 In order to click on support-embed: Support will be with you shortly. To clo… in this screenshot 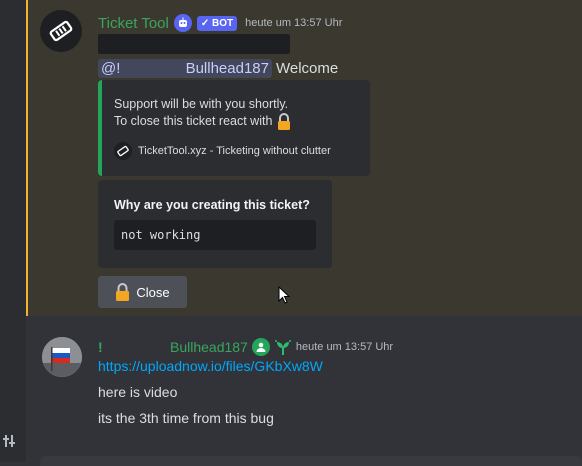, I will do `click(234, 128)`.